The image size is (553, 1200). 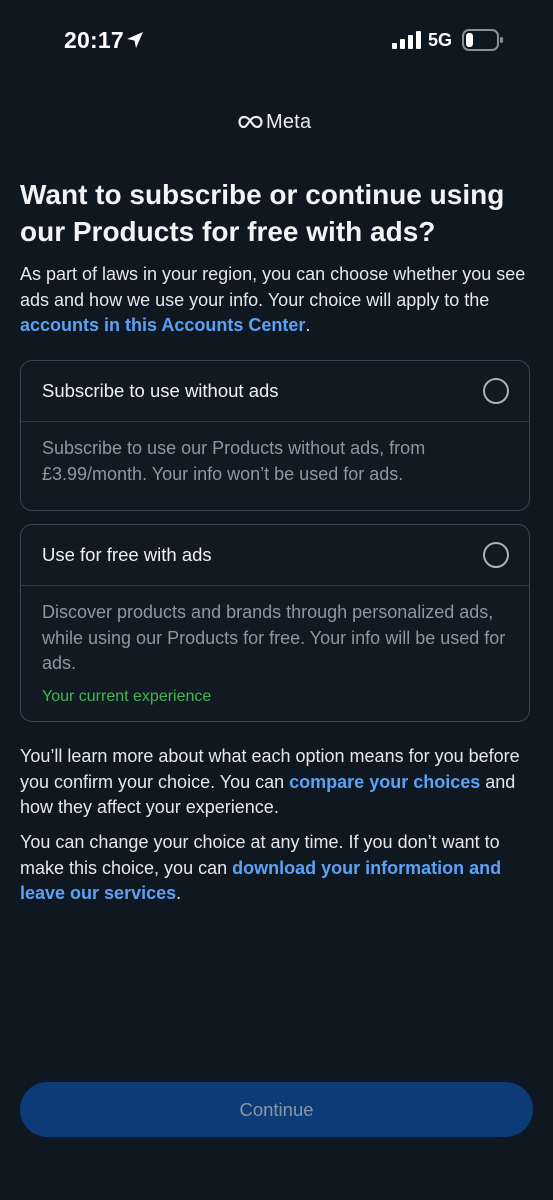 What do you see at coordinates (275, 555) in the screenshot?
I see `option-free-header: Use for free with ads` at bounding box center [275, 555].